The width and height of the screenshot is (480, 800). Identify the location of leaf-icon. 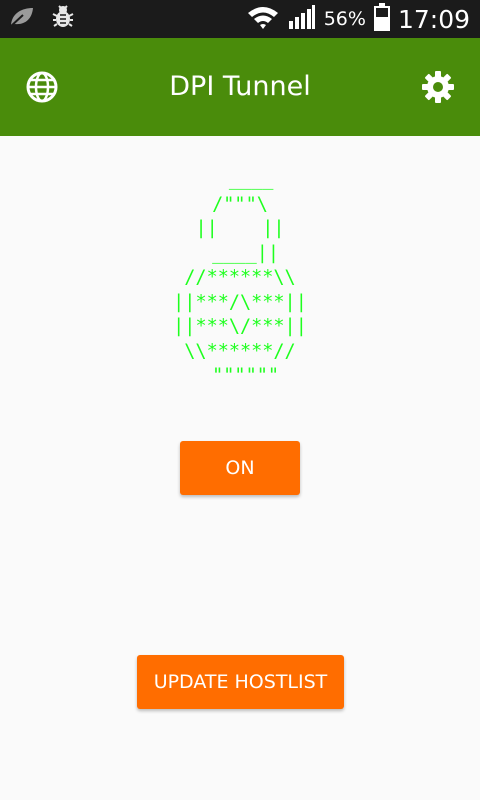
(22, 19).